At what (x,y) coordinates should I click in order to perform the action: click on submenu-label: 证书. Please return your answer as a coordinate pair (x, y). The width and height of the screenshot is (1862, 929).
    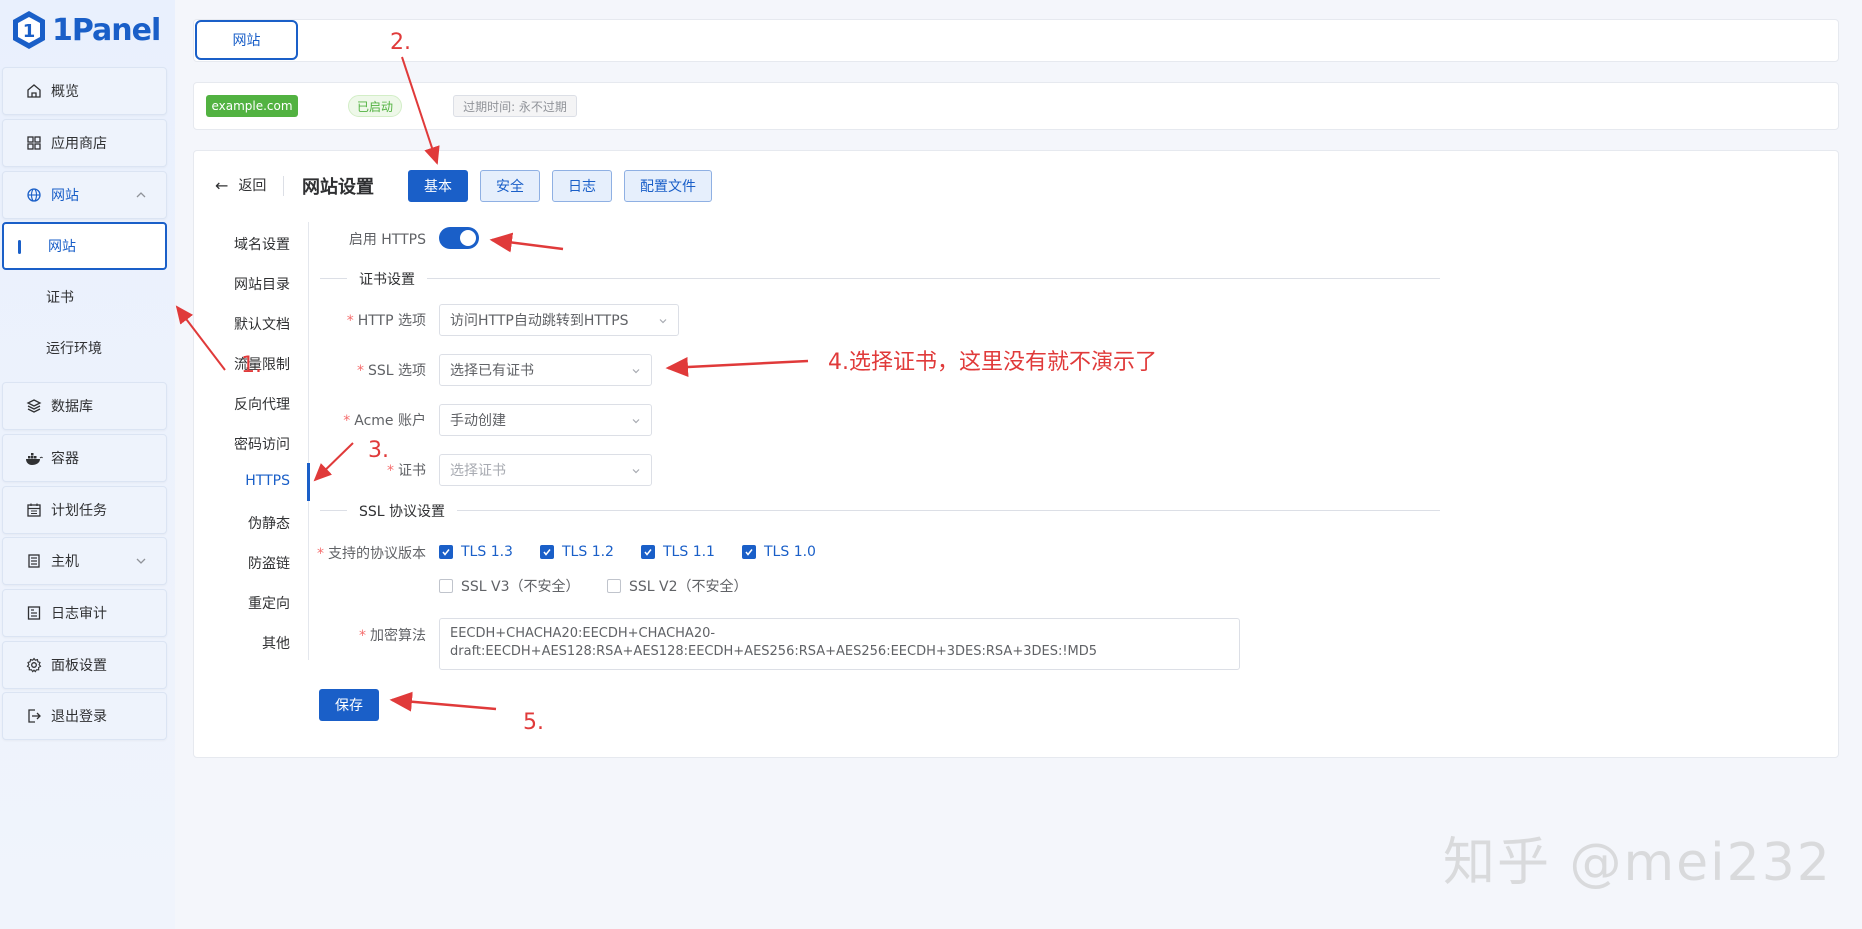
    Looking at the image, I should click on (60, 298).